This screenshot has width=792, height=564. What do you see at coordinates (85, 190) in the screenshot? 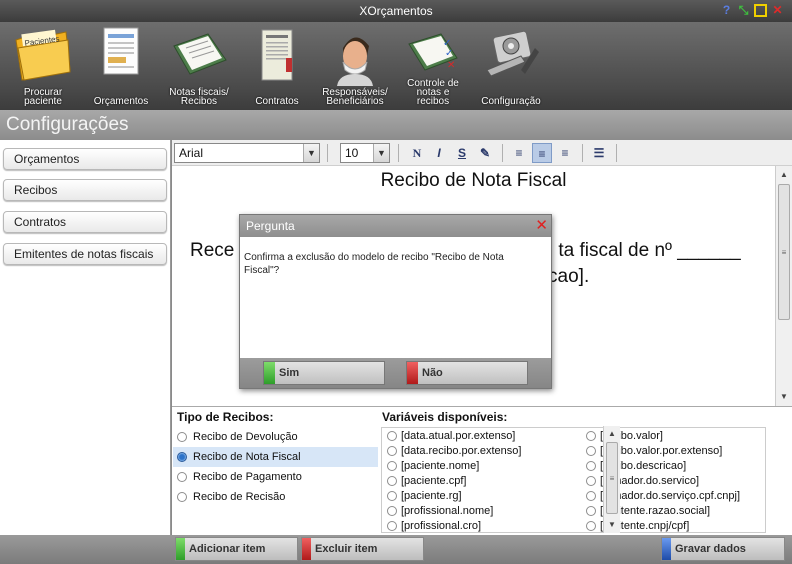
I see `sidebar-item-recibos: Recibos` at bounding box center [85, 190].